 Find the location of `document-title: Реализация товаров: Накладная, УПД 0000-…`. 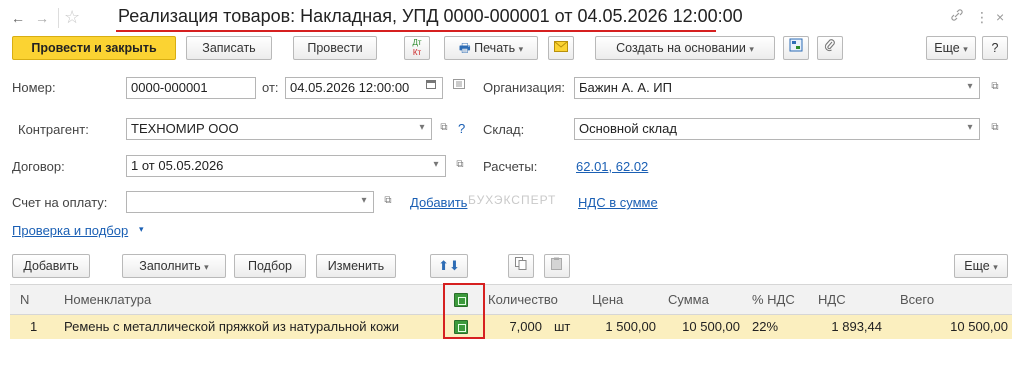

document-title: Реализация товаров: Накладная, УПД 0000-… is located at coordinates (430, 16).